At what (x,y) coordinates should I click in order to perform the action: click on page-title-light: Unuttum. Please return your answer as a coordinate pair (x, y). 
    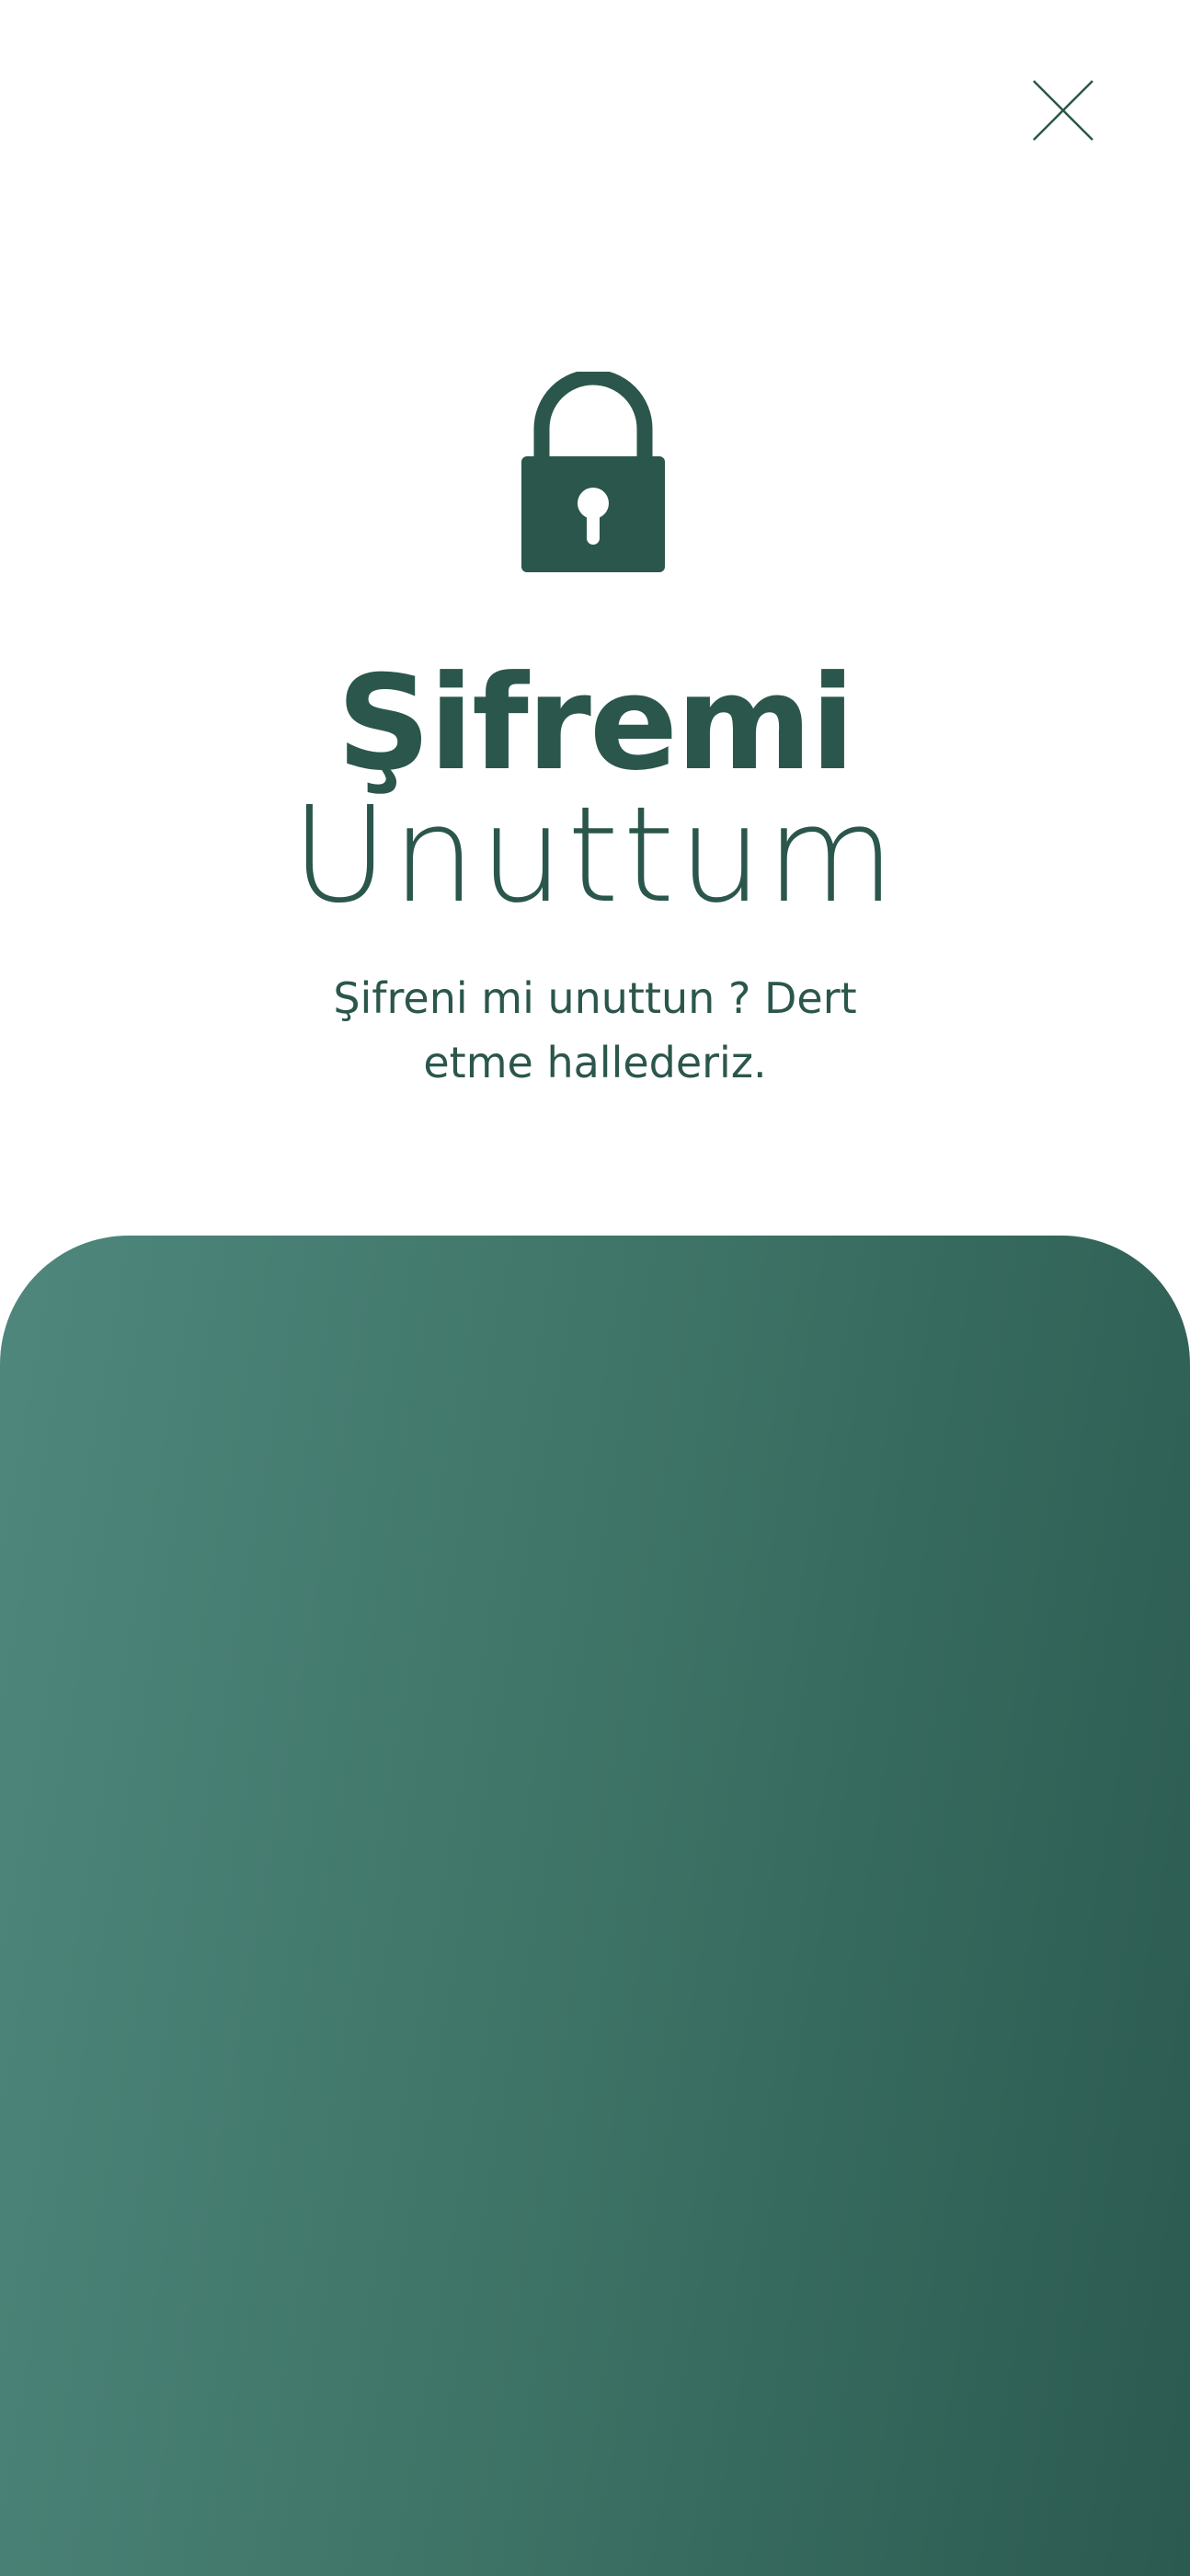
    Looking at the image, I should click on (595, 854).